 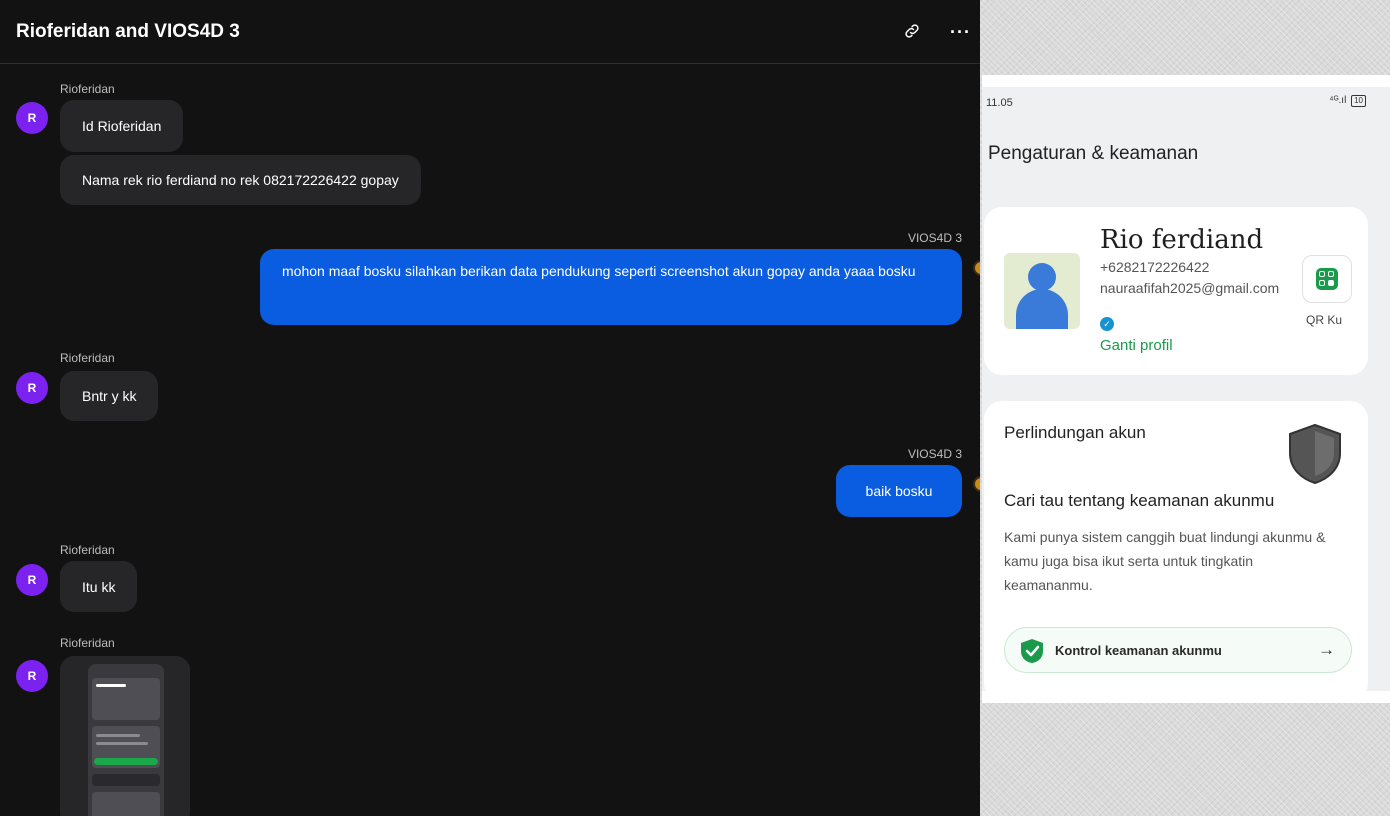 What do you see at coordinates (1358, 101) in the screenshot?
I see `battery-icon: 10` at bounding box center [1358, 101].